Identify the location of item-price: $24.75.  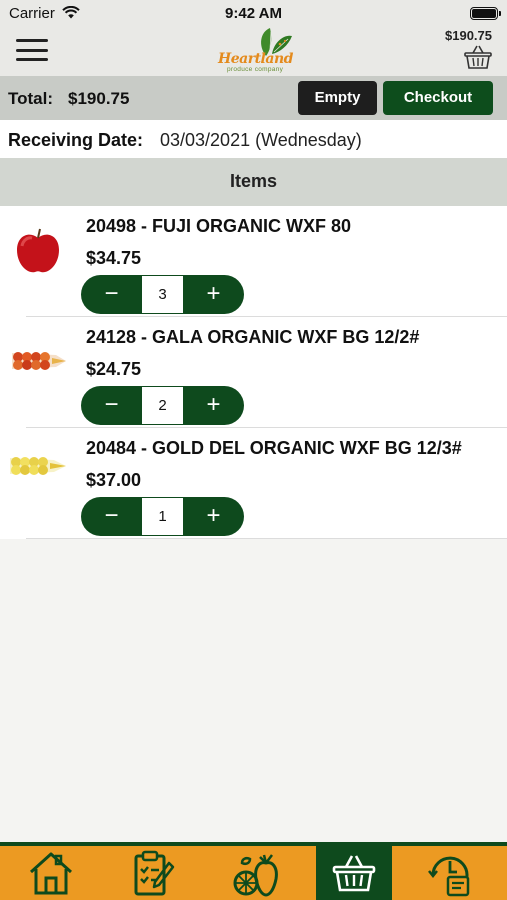
(114, 369).